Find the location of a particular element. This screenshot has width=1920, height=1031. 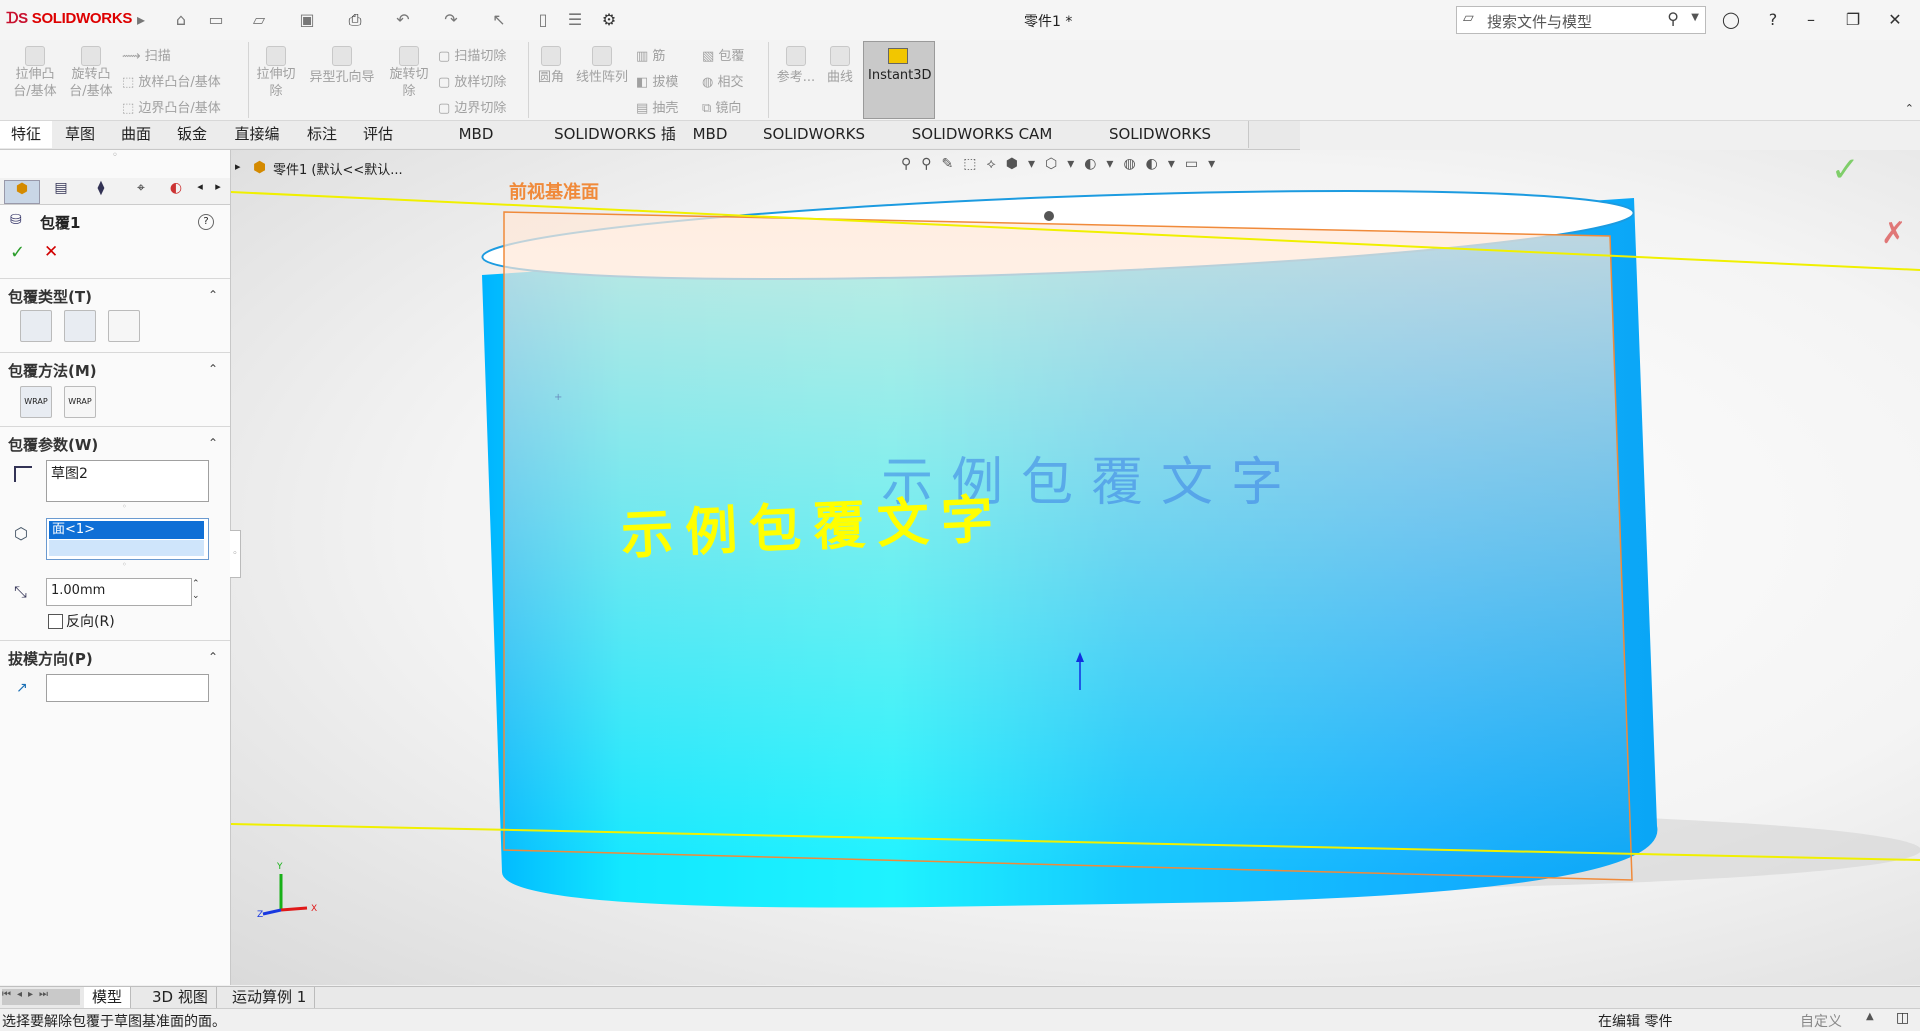

boundary-cut-button: ▢ 边界切除 is located at coordinates (472, 106).